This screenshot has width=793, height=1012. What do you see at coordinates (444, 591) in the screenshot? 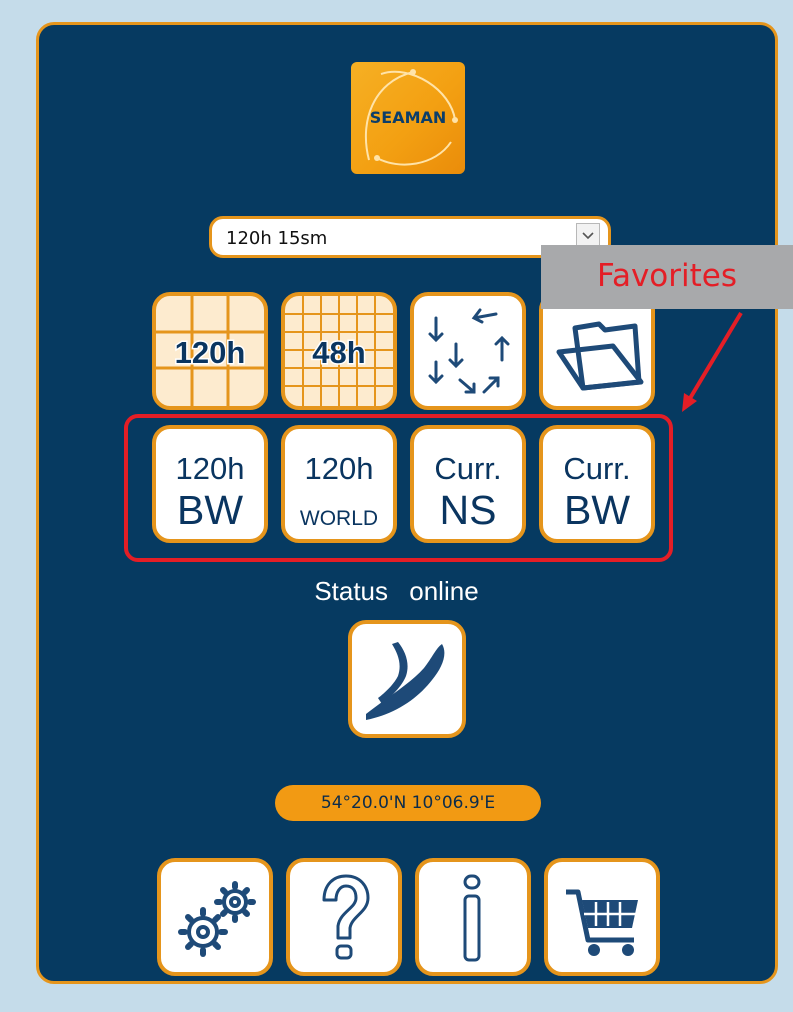
I see `status-value: online` at bounding box center [444, 591].